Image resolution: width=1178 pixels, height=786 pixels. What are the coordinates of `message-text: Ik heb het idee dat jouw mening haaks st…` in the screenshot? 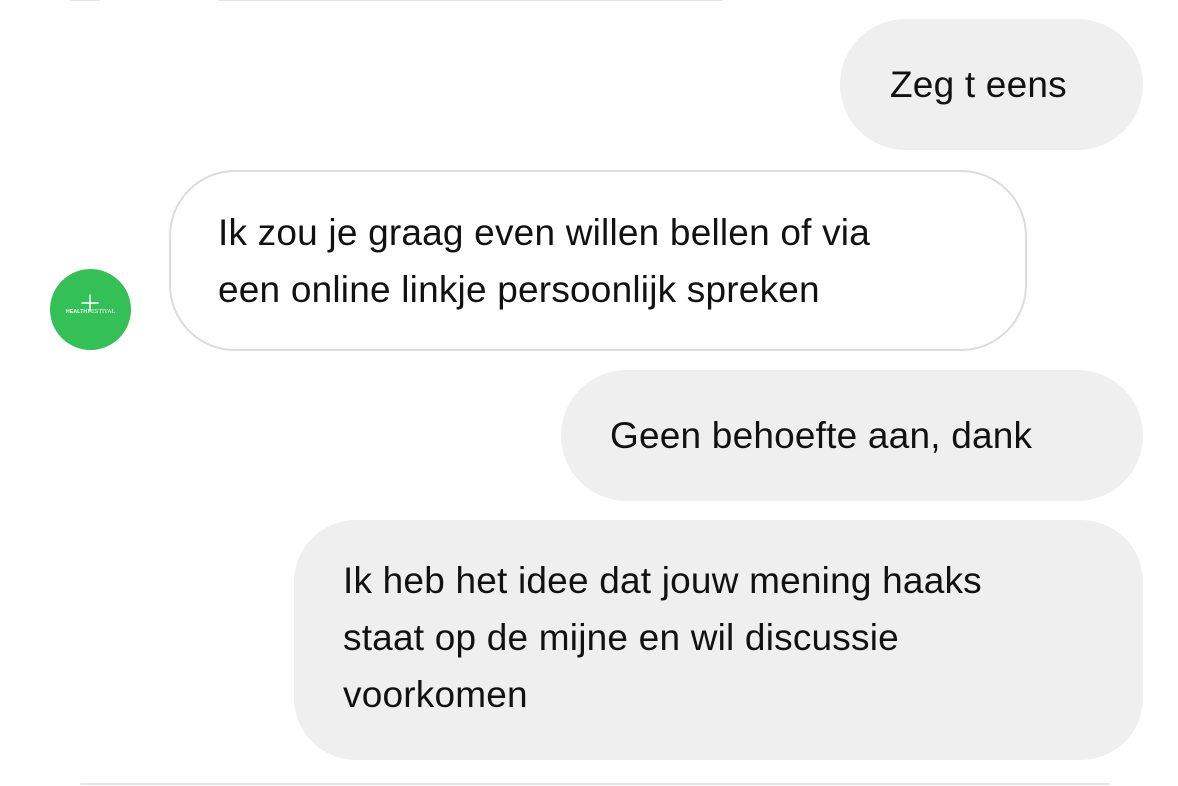 It's located at (662, 637).